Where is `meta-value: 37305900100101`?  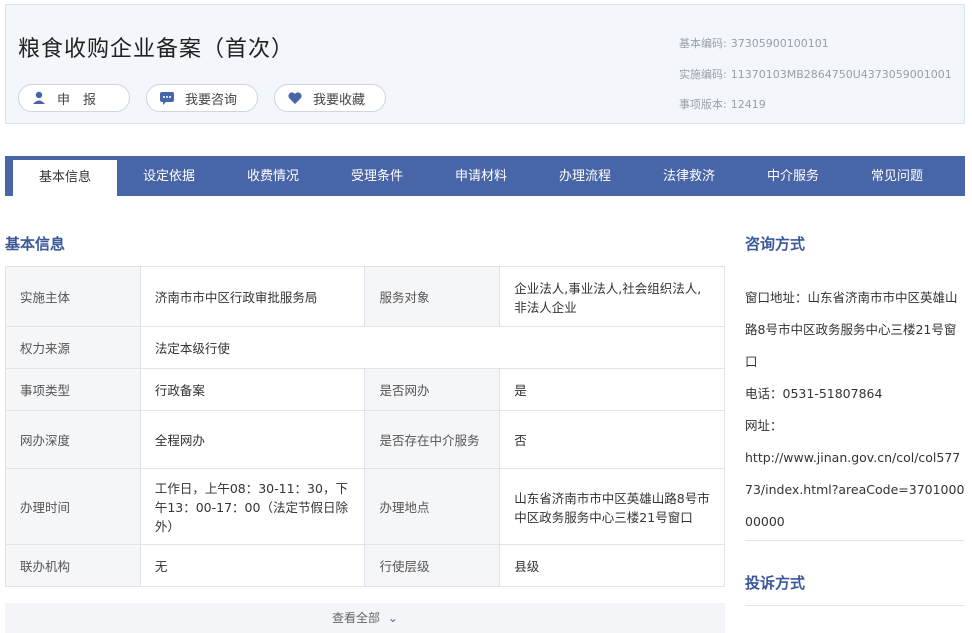 meta-value: 37305900100101 is located at coordinates (779, 43).